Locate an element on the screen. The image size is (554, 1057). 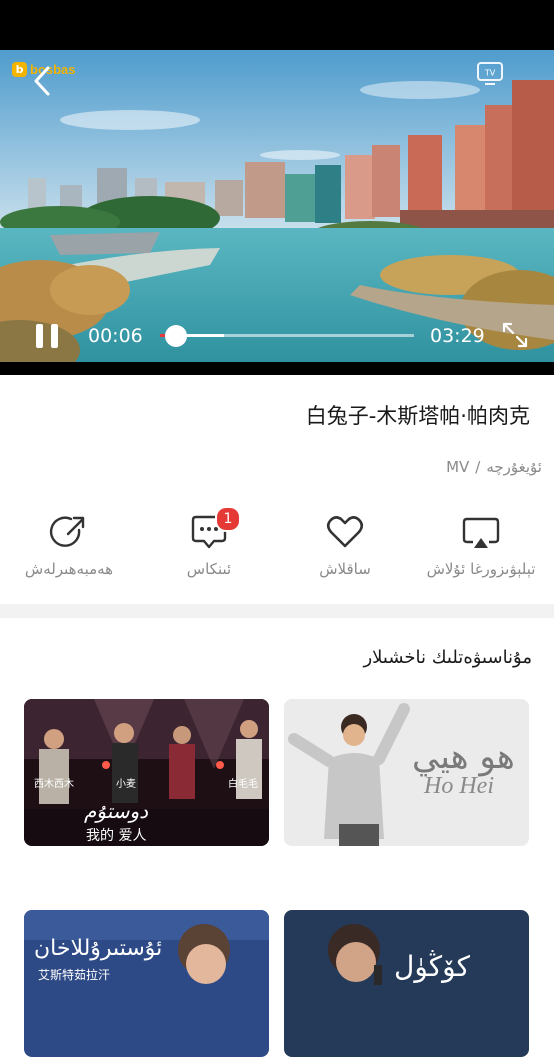
song-type: MV is located at coordinates (458, 467).